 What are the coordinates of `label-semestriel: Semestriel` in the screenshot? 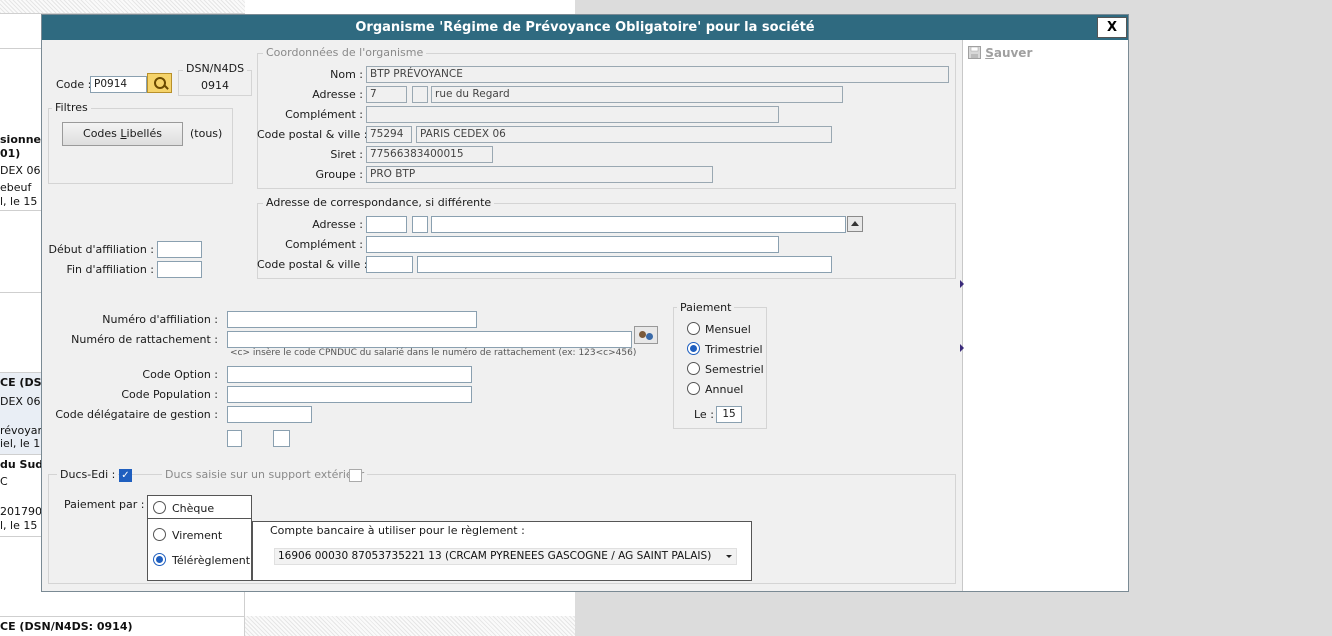 It's located at (734, 369).